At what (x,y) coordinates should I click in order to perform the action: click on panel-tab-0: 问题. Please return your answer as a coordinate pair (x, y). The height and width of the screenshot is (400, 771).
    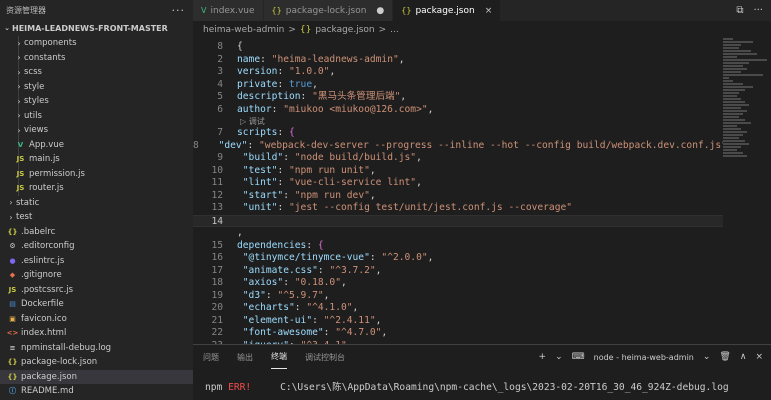
    Looking at the image, I should click on (211, 357).